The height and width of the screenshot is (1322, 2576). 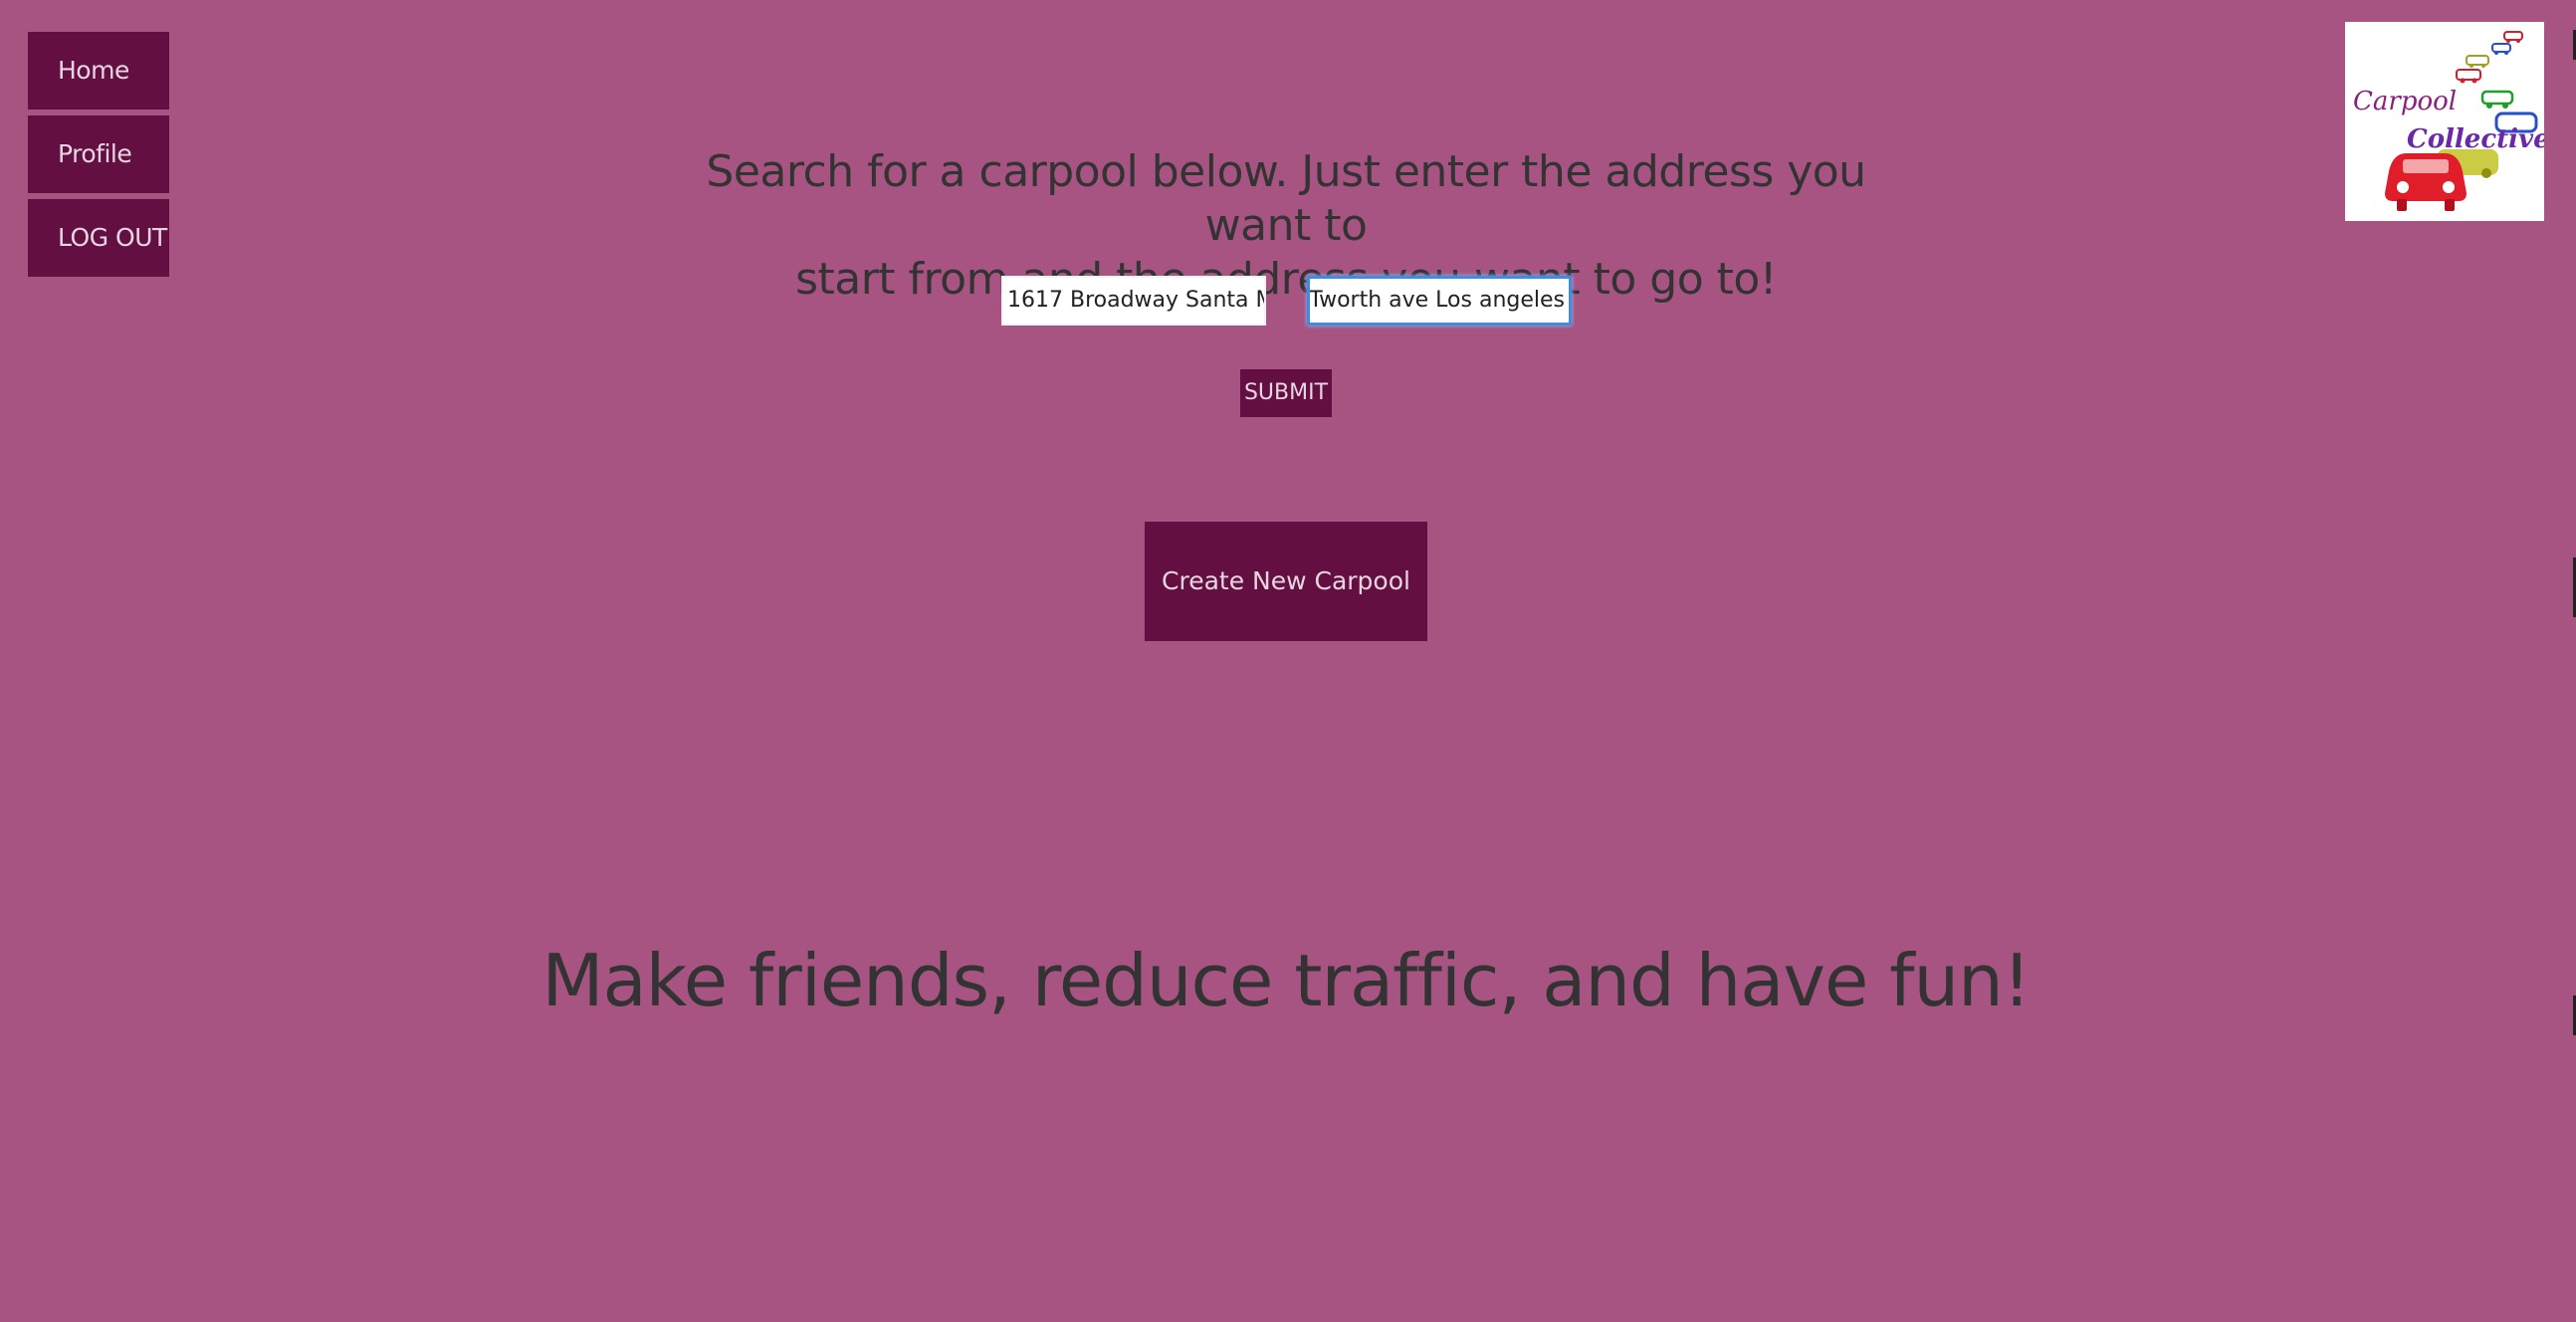 What do you see at coordinates (98, 238) in the screenshot?
I see `nav-logout-button: LOG OUT` at bounding box center [98, 238].